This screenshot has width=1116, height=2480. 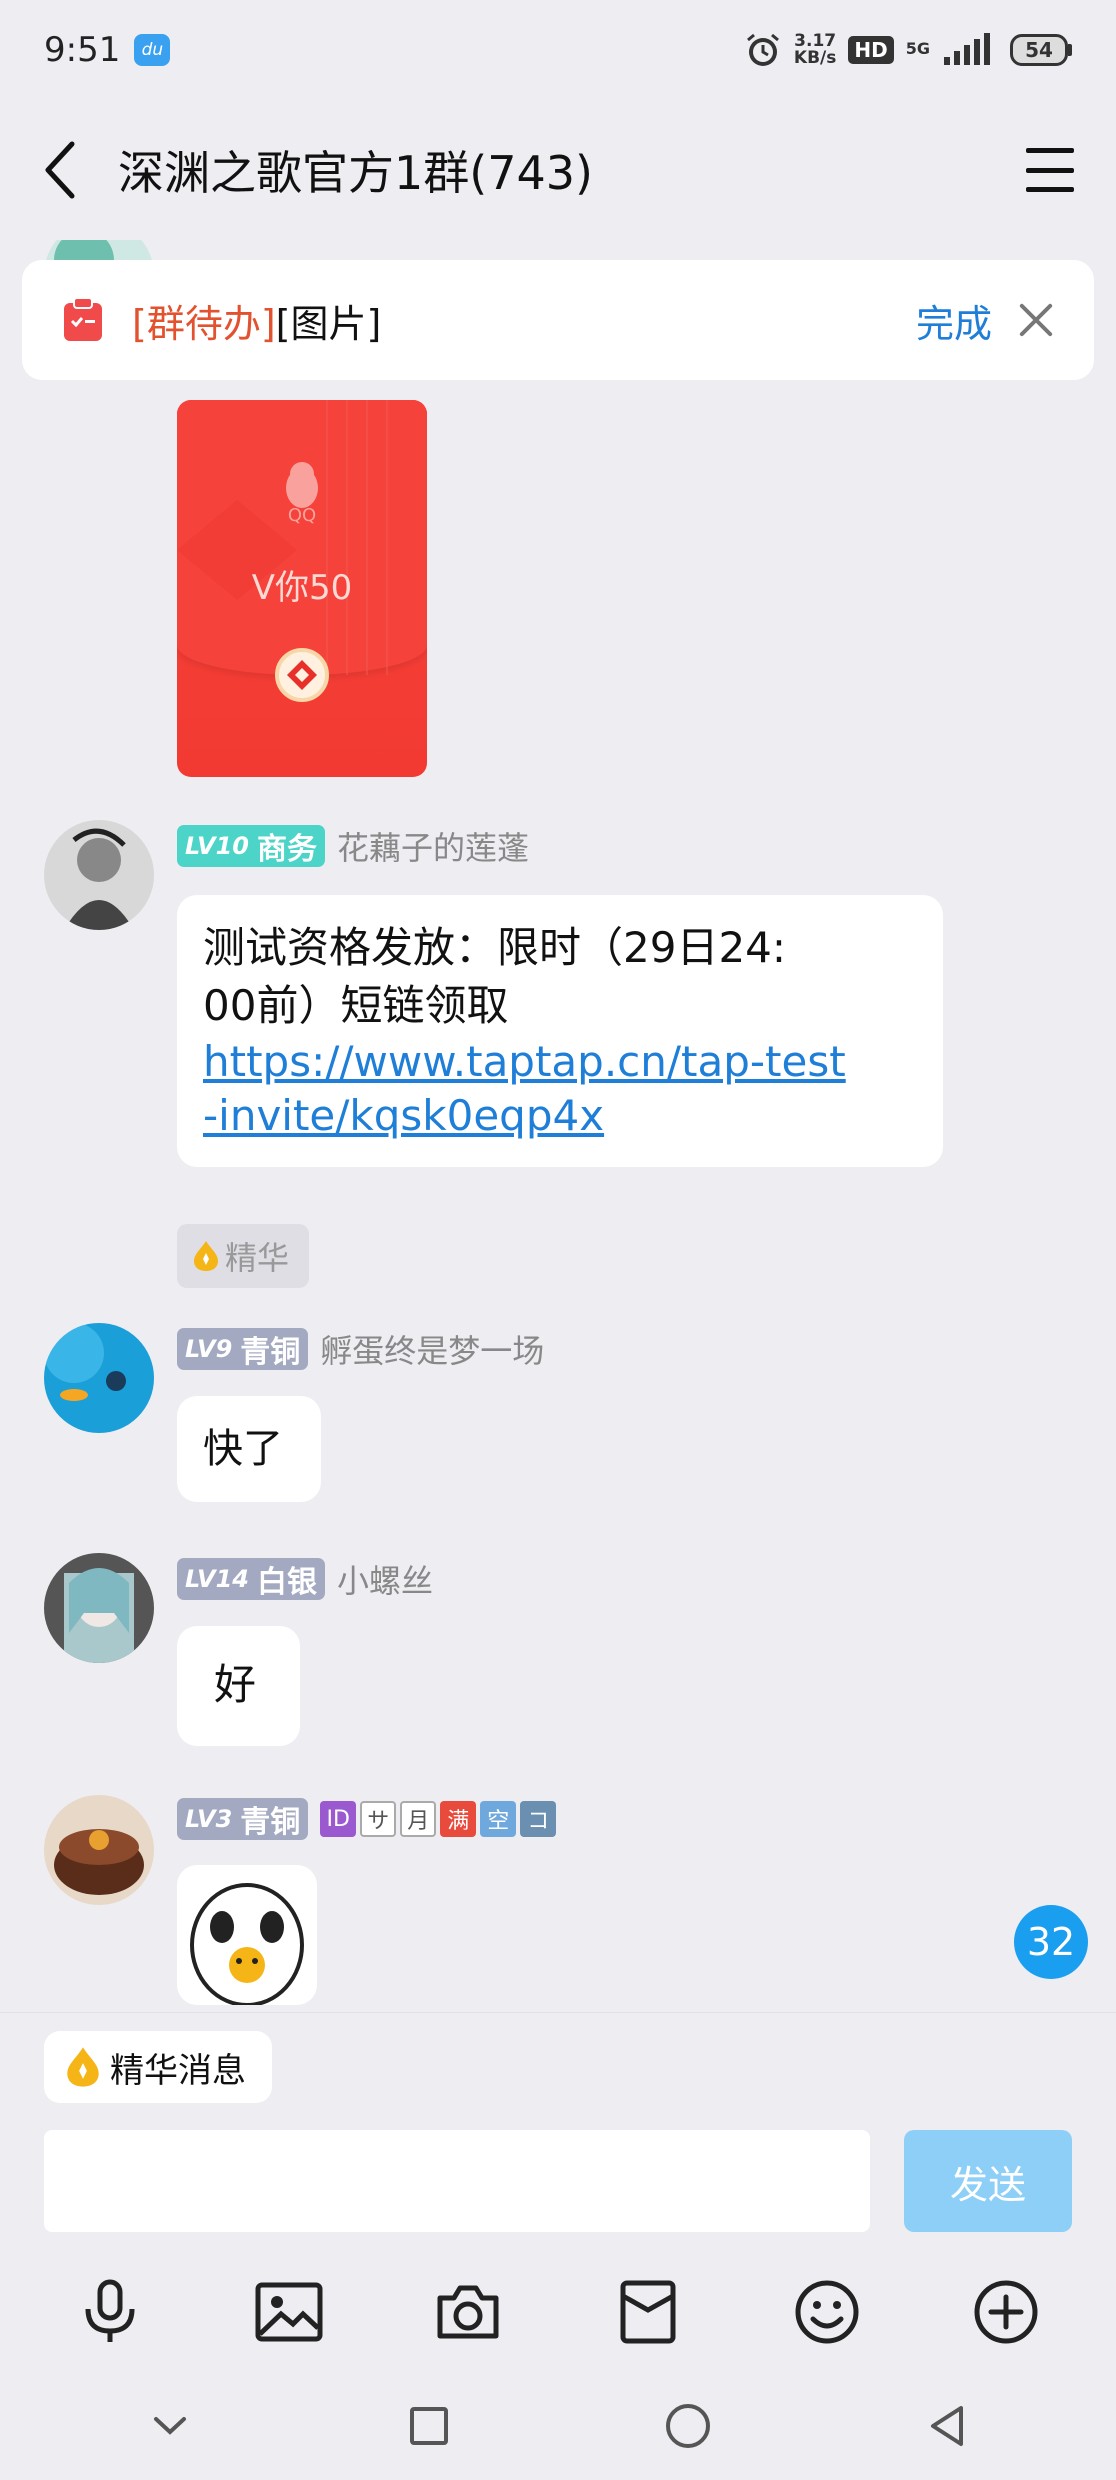 I want to click on message-bubble: 好, so click(x=238, y=1686).